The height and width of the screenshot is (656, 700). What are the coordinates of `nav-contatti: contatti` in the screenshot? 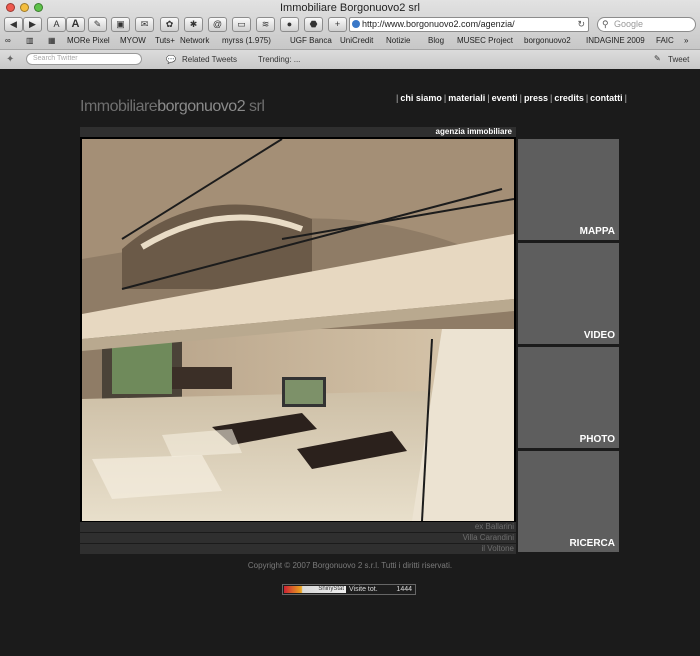 It's located at (606, 98).